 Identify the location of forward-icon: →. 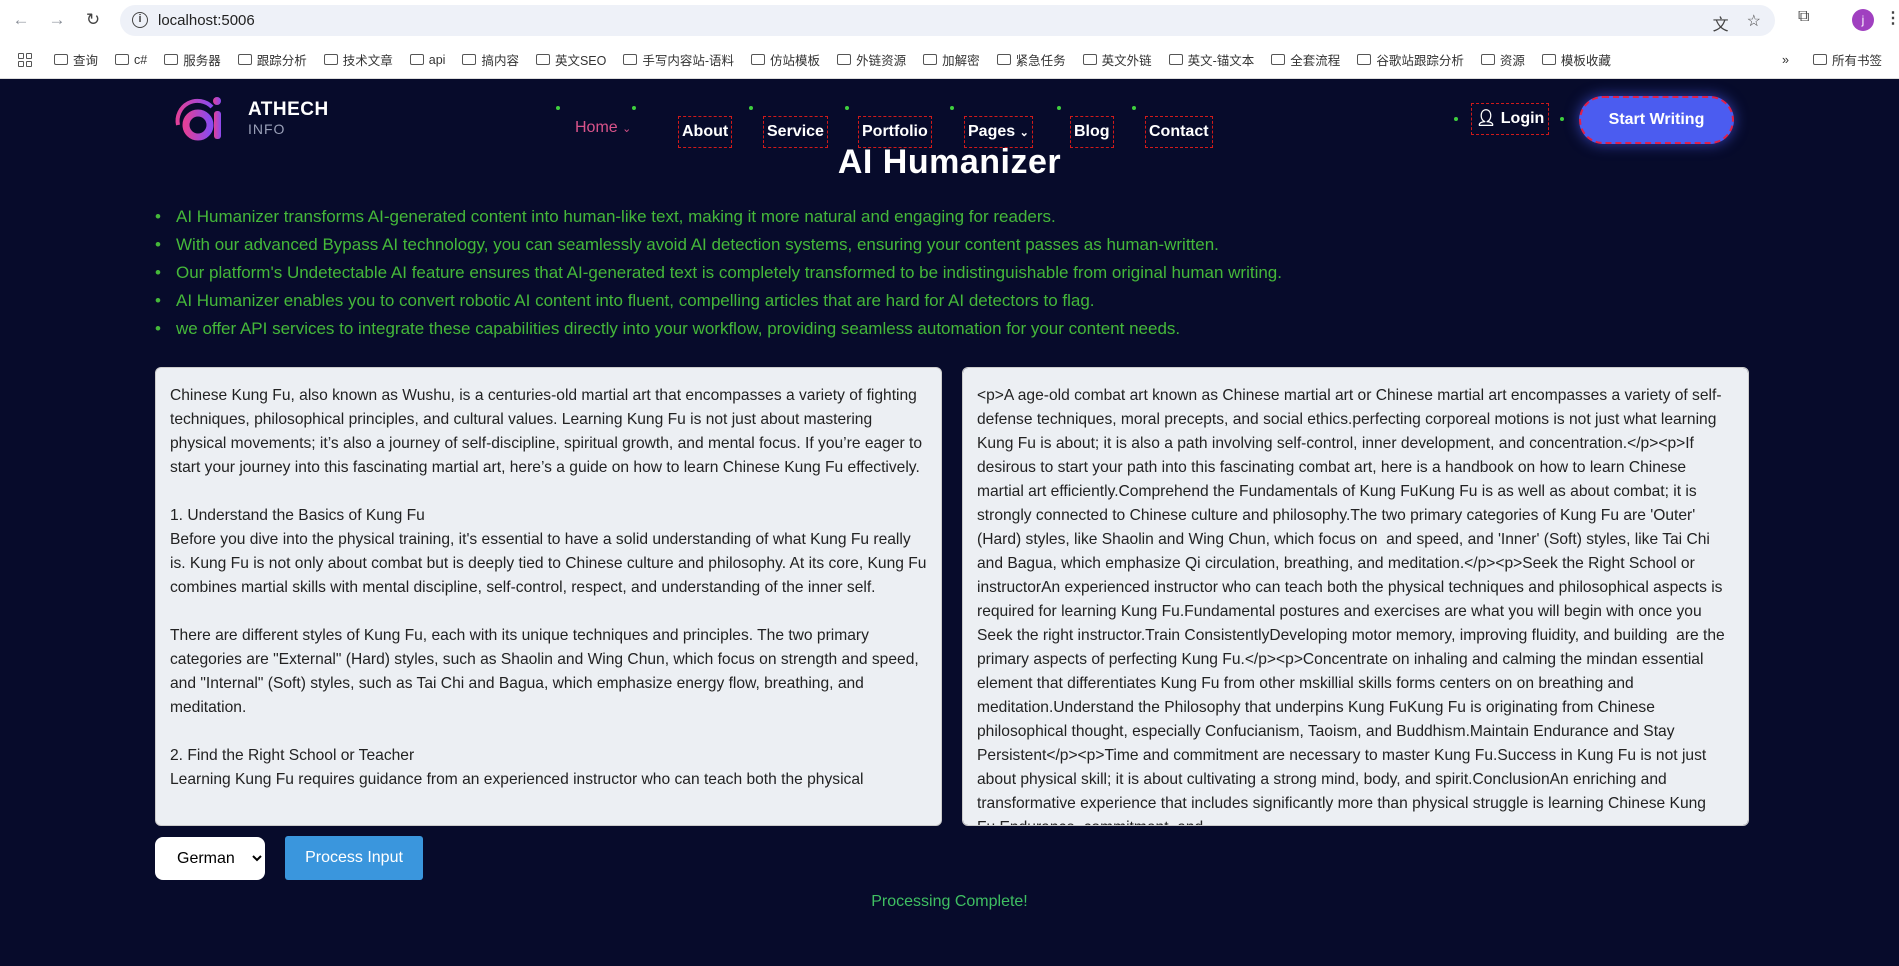
(57, 20).